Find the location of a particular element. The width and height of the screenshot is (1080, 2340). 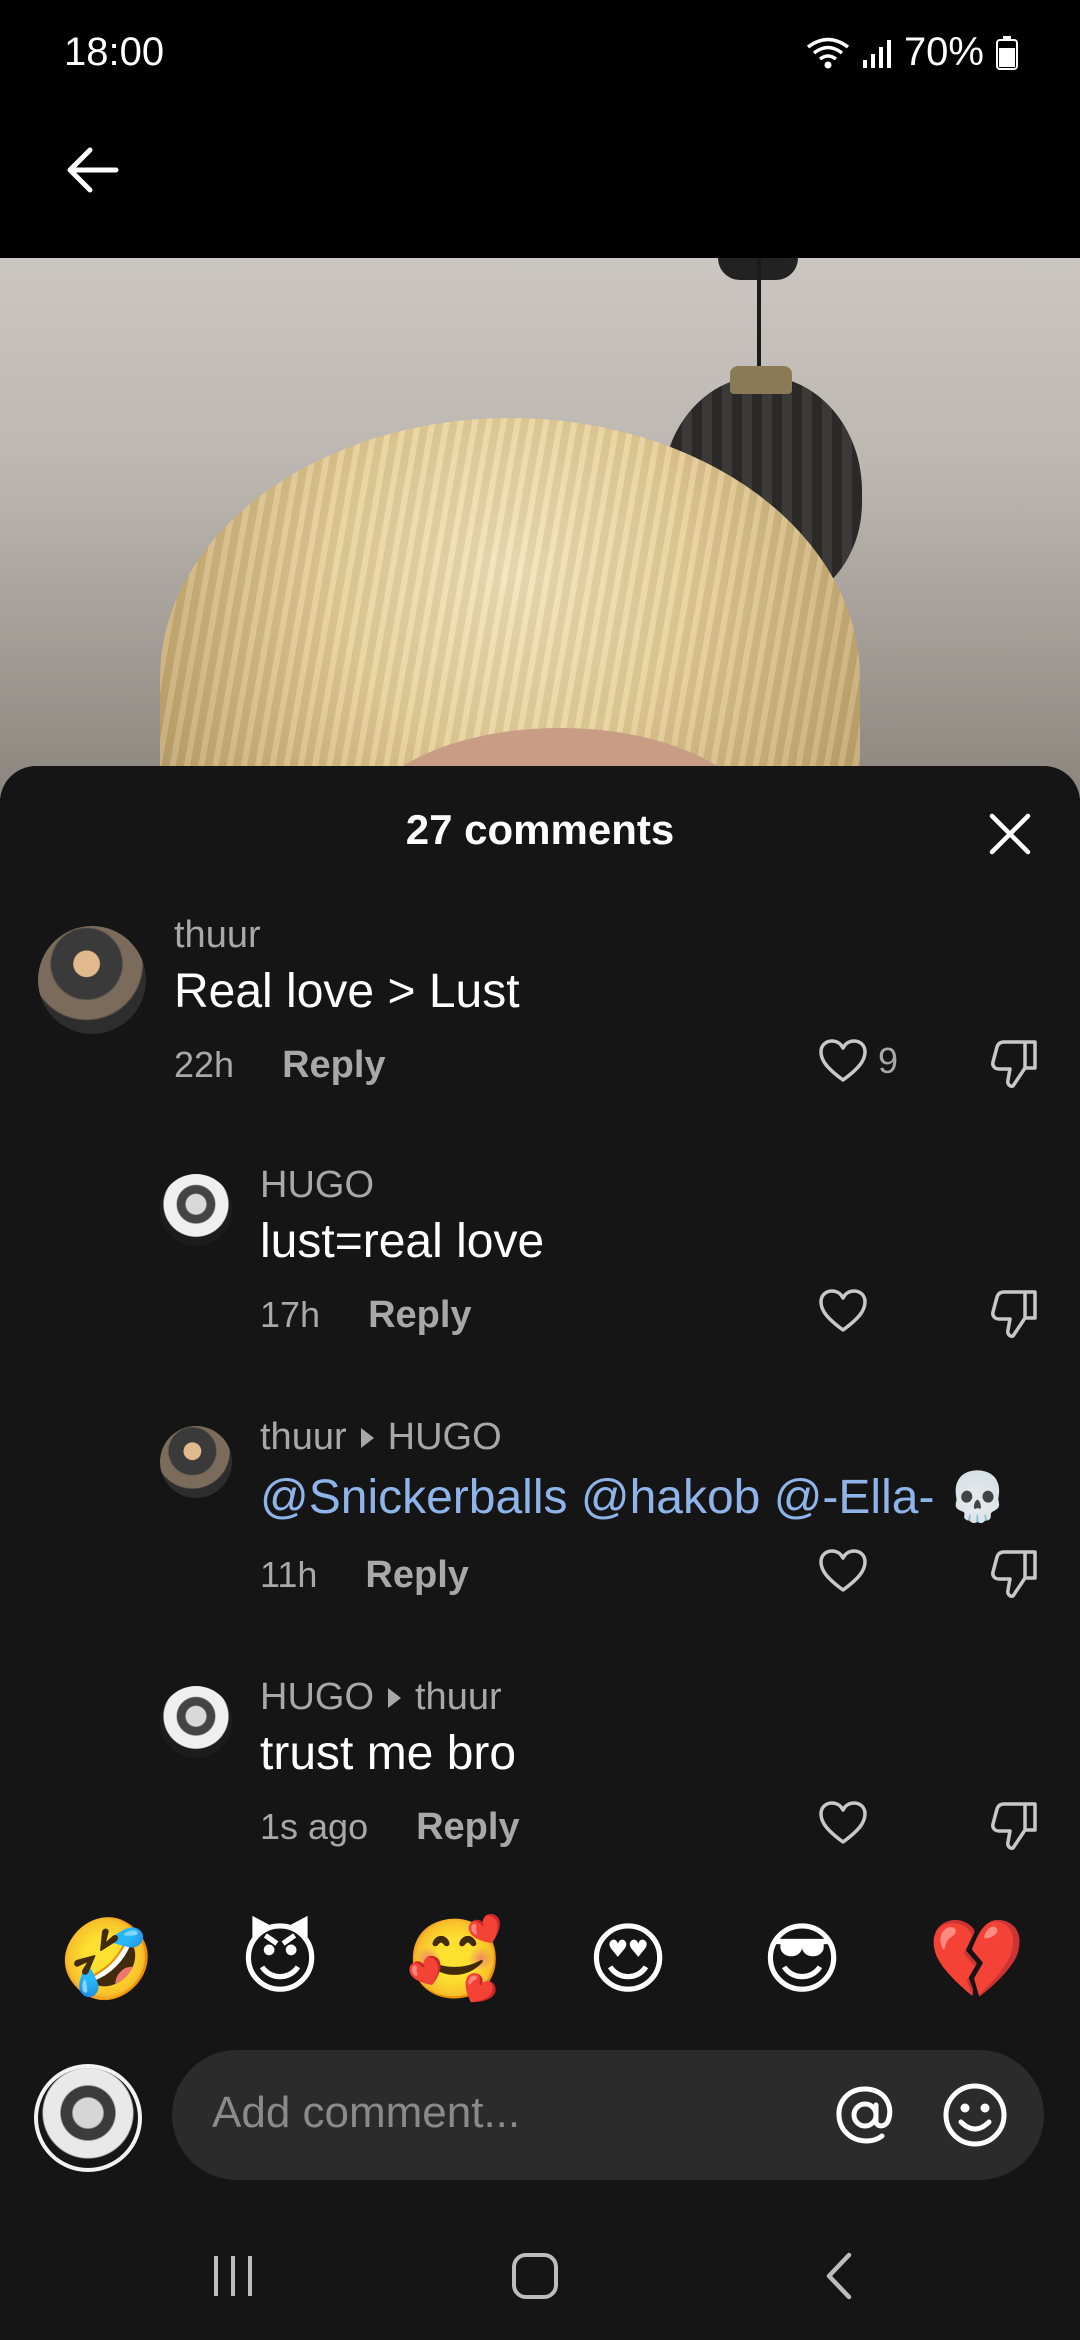

mention: @hakob is located at coordinates (671, 1497).